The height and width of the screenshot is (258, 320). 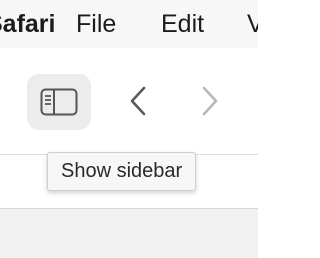 I want to click on sidebar-icon, so click(x=59, y=102).